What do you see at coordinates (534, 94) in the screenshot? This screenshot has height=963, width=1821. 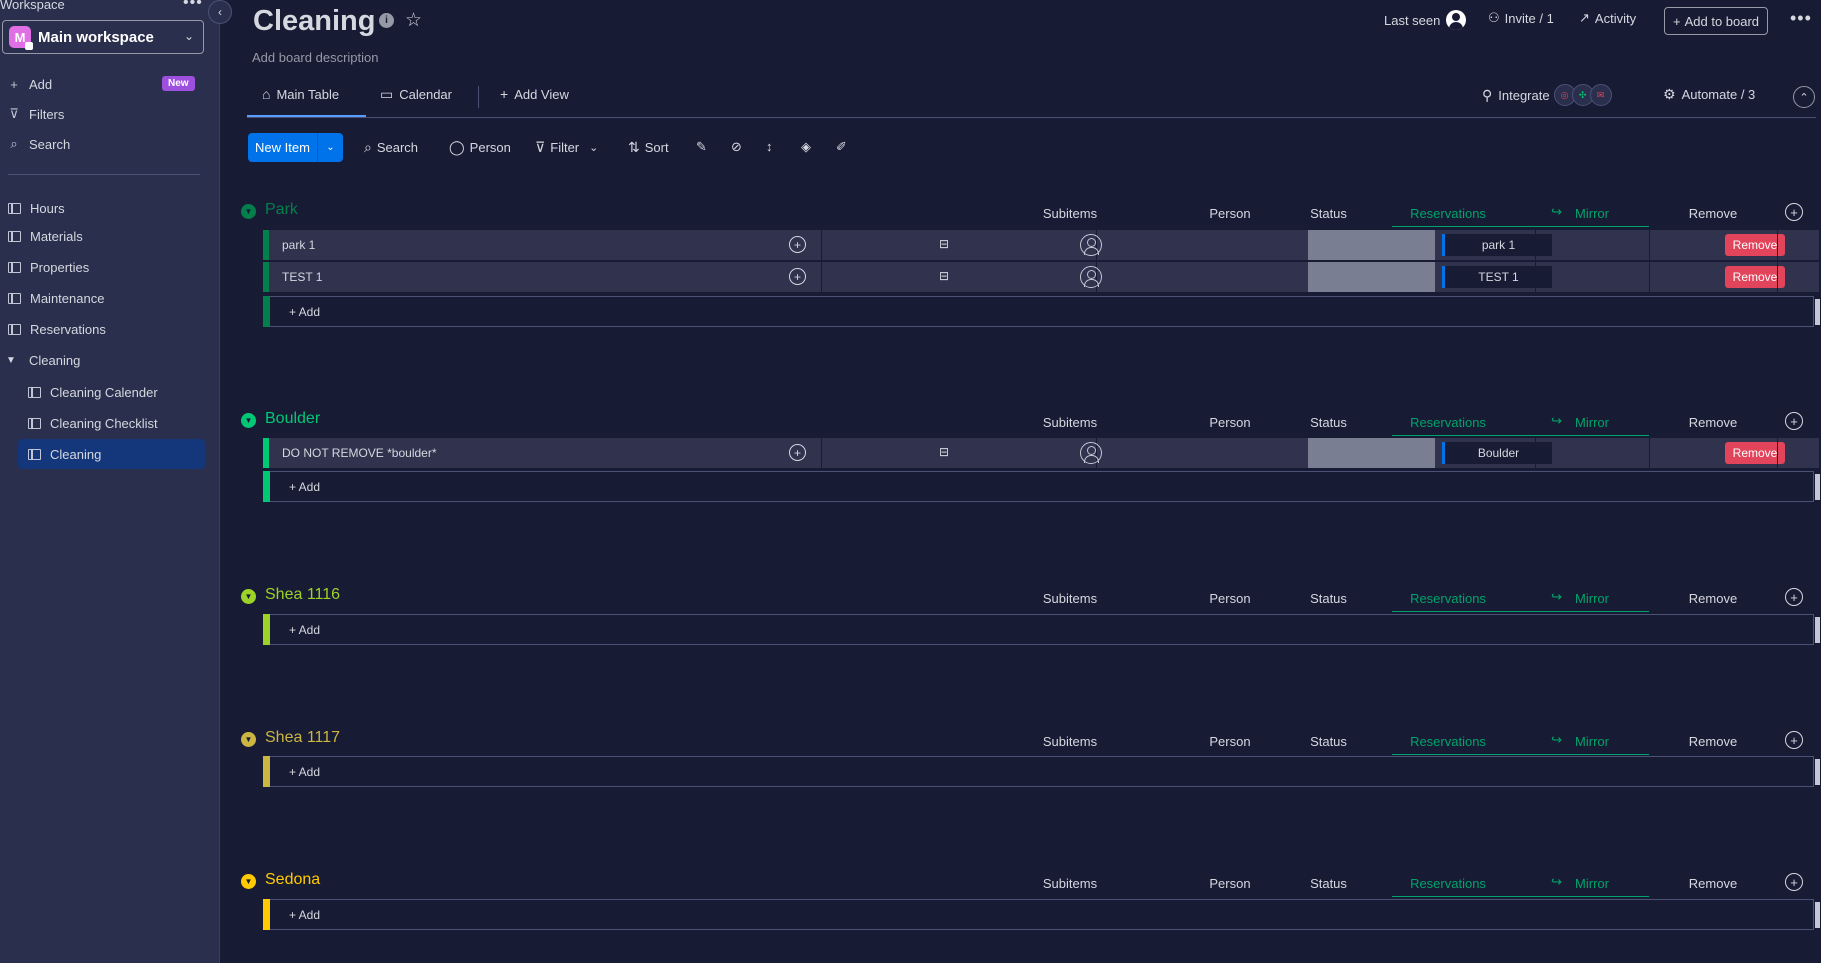 I see `add-view-button: + Add View` at bounding box center [534, 94].